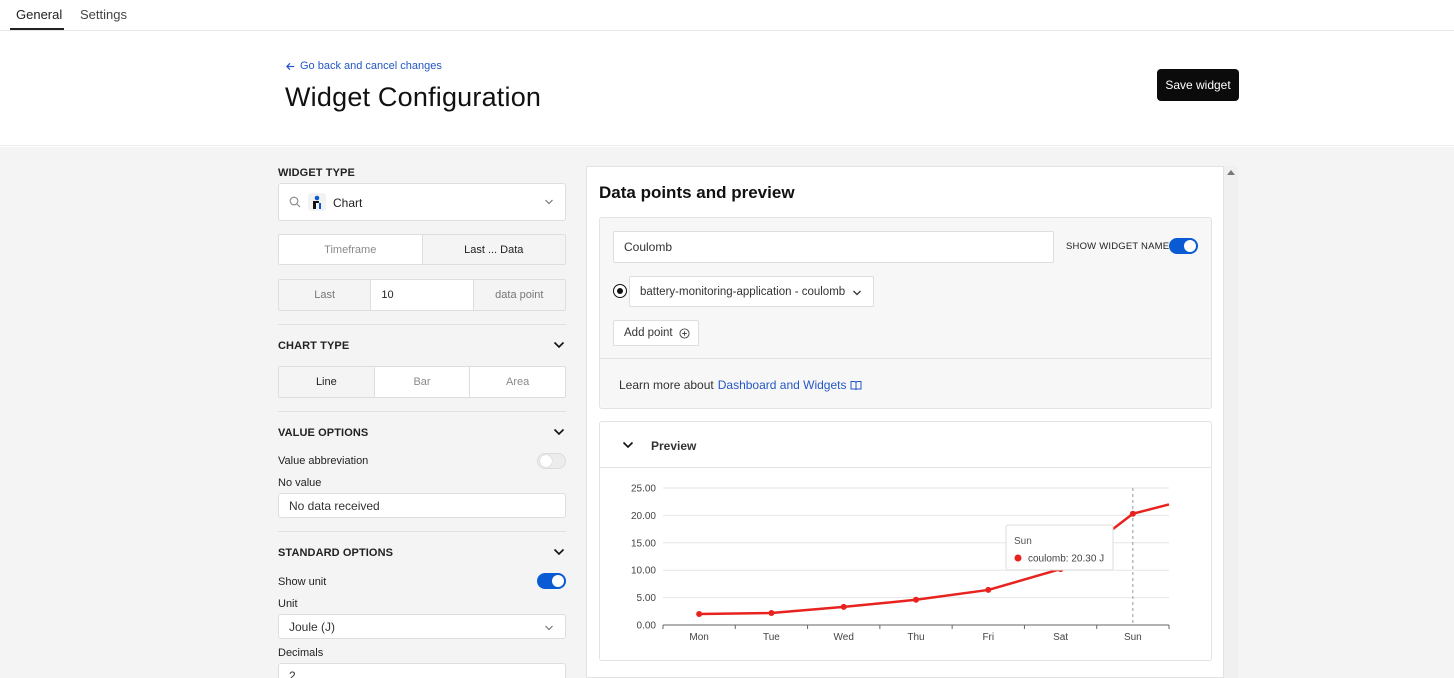 The height and width of the screenshot is (678, 1454). Describe the element at coordinates (327, 382) in the screenshot. I see `chart-type-line: Line` at that location.